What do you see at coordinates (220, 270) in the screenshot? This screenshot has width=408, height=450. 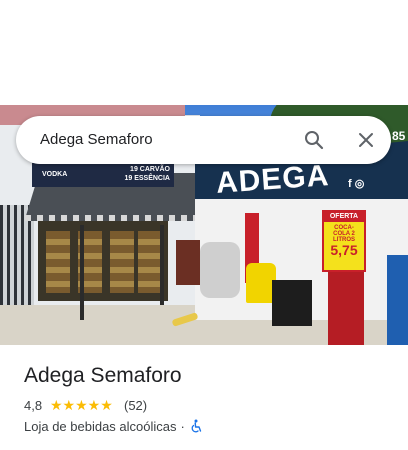 I see `photo-sacks` at bounding box center [220, 270].